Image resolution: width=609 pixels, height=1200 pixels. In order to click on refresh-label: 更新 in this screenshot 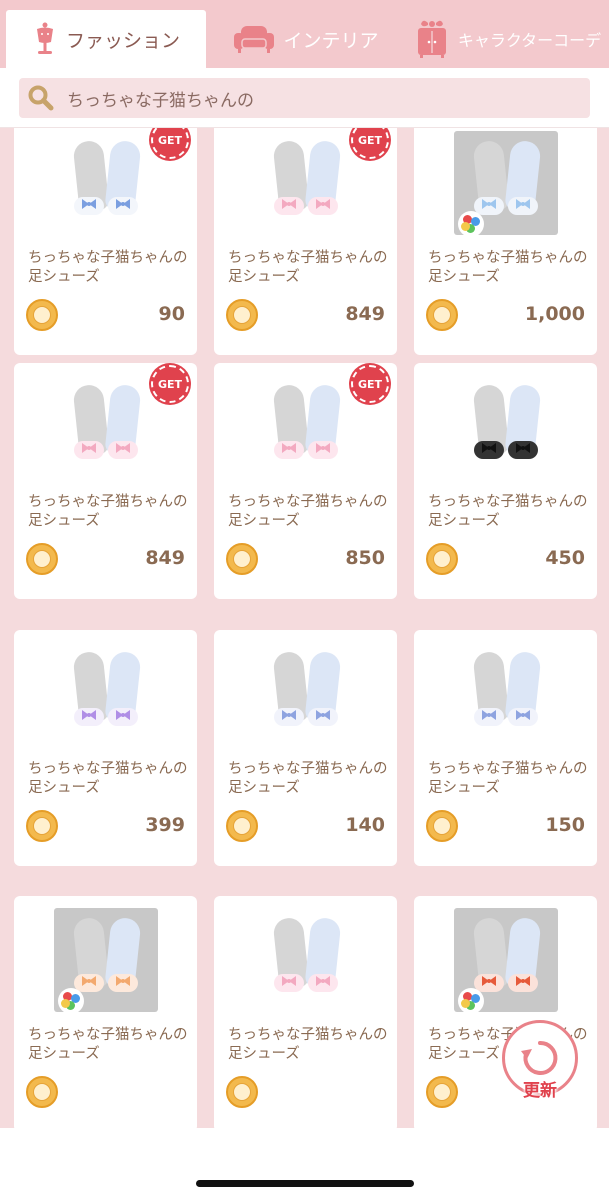, I will do `click(540, 1091)`.